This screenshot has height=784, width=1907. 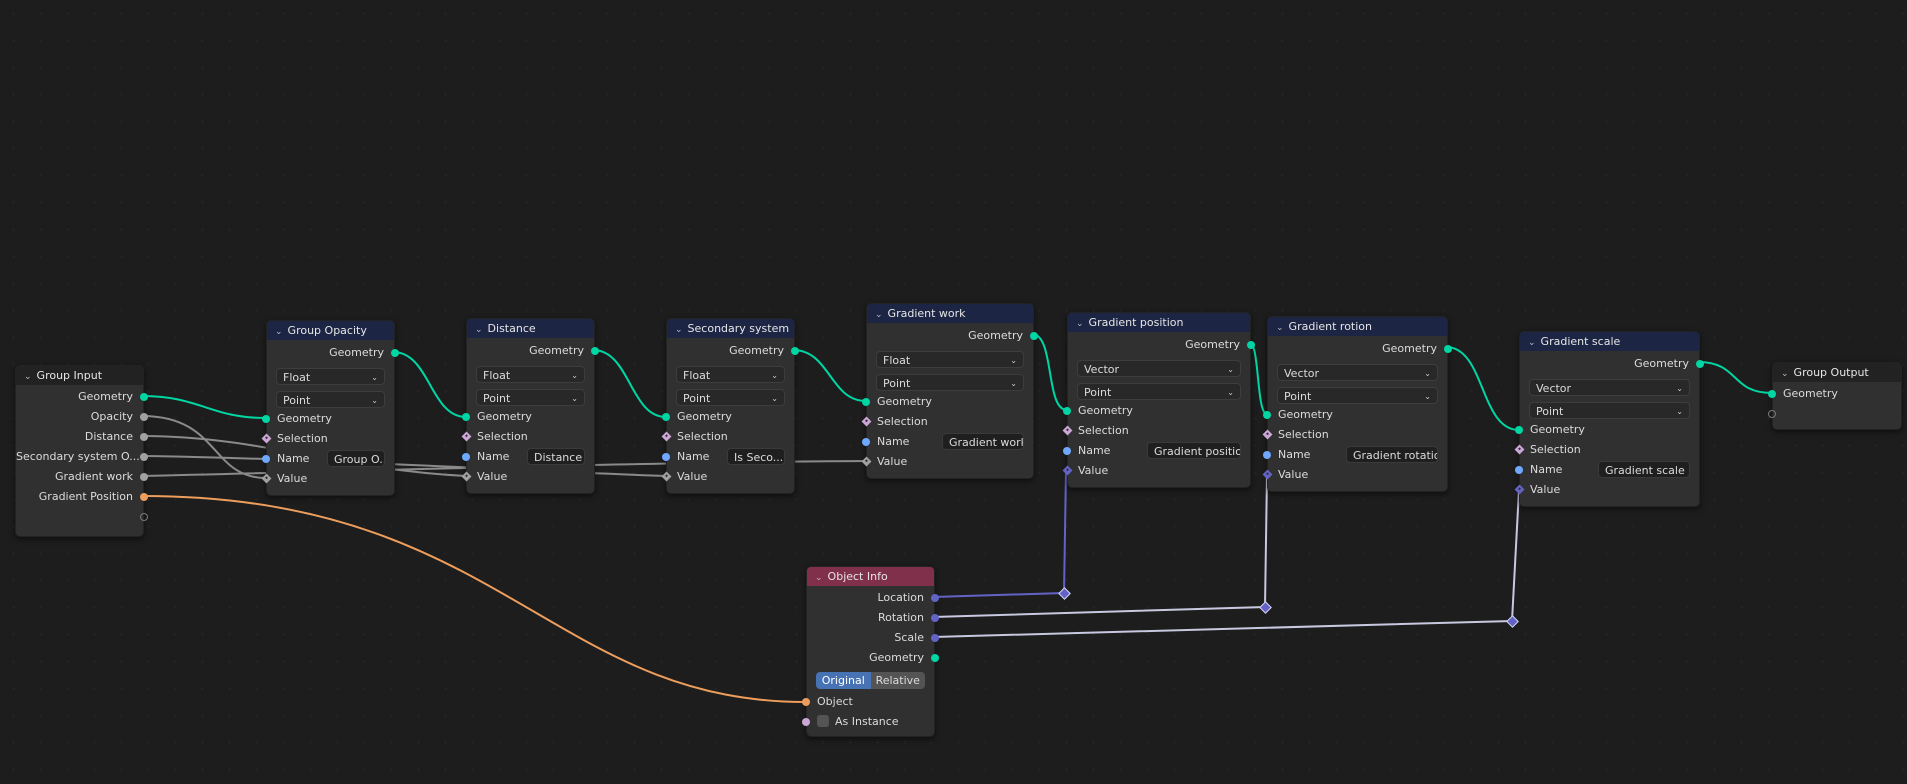 What do you see at coordinates (556, 456) in the screenshot?
I see `name-field: Distance` at bounding box center [556, 456].